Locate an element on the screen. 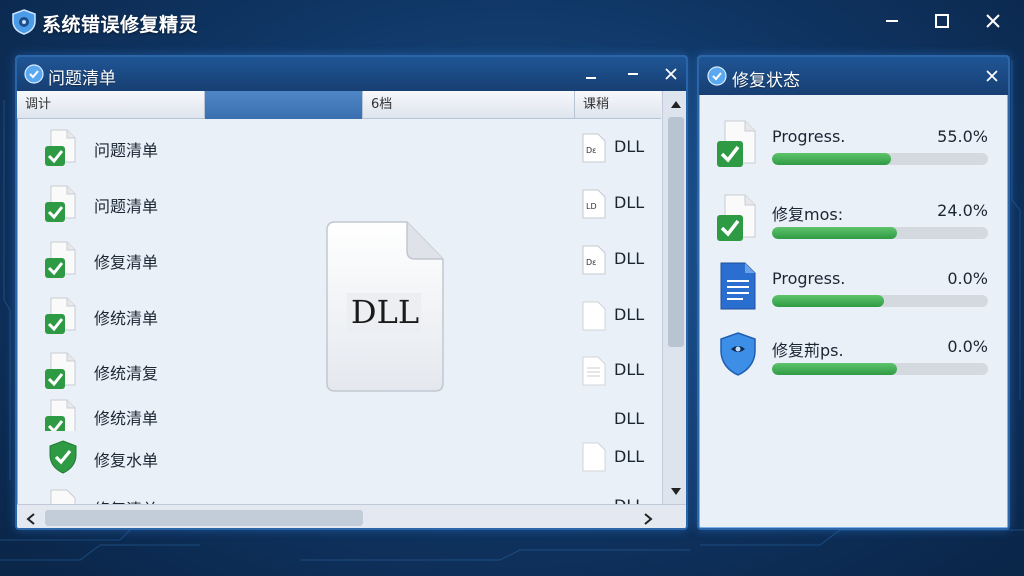 This screenshot has width=1024, height=576. issue-panel-header: 问题清单 is located at coordinates (351, 74).